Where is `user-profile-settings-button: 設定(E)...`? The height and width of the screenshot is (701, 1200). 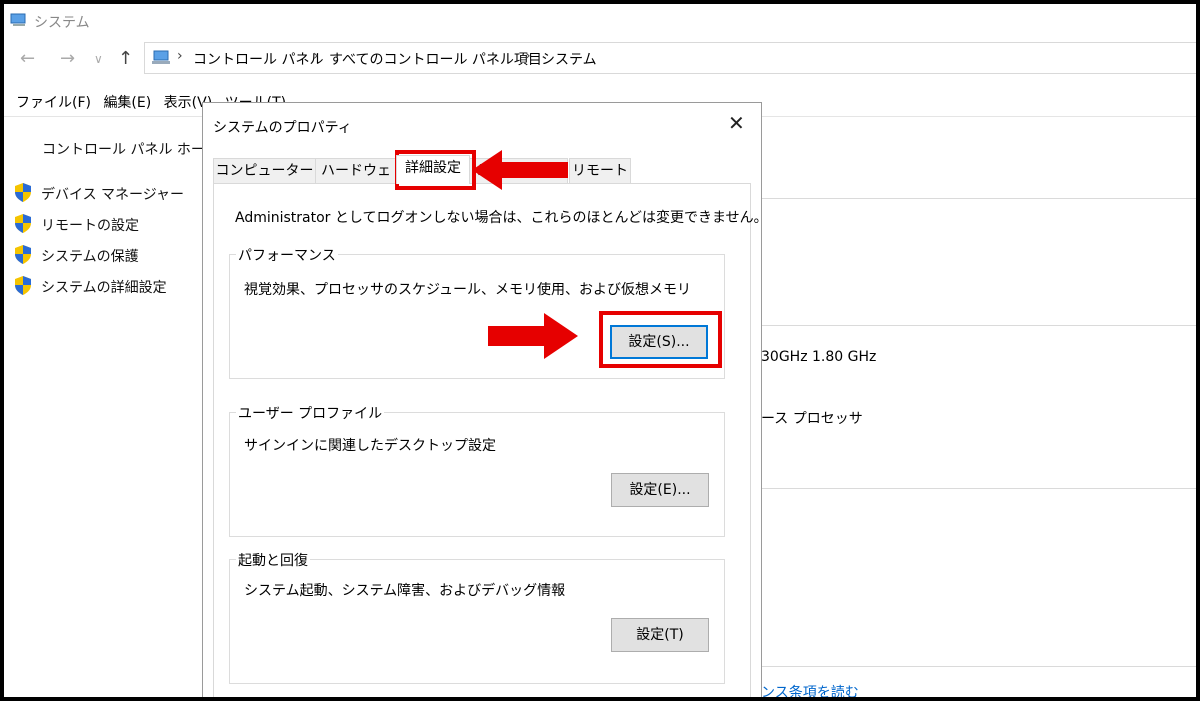
user-profile-settings-button: 設定(E)... is located at coordinates (660, 490).